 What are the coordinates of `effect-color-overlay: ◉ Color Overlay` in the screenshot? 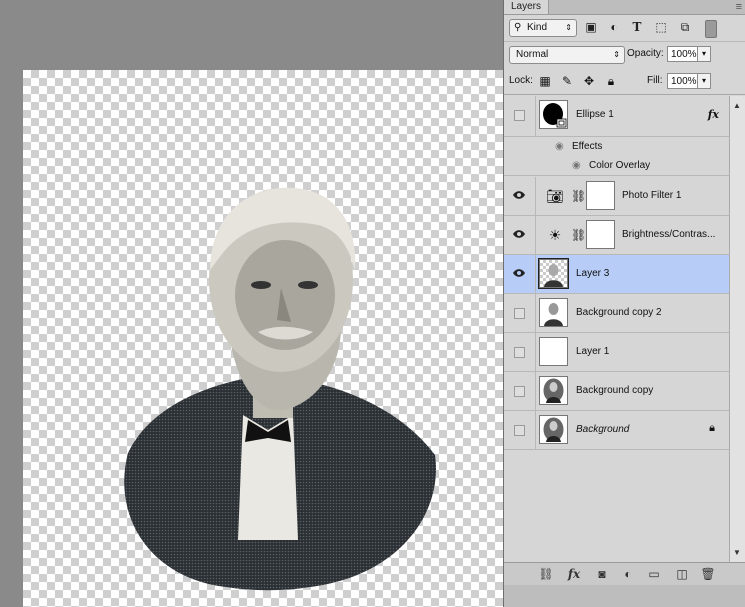 It's located at (616, 166).